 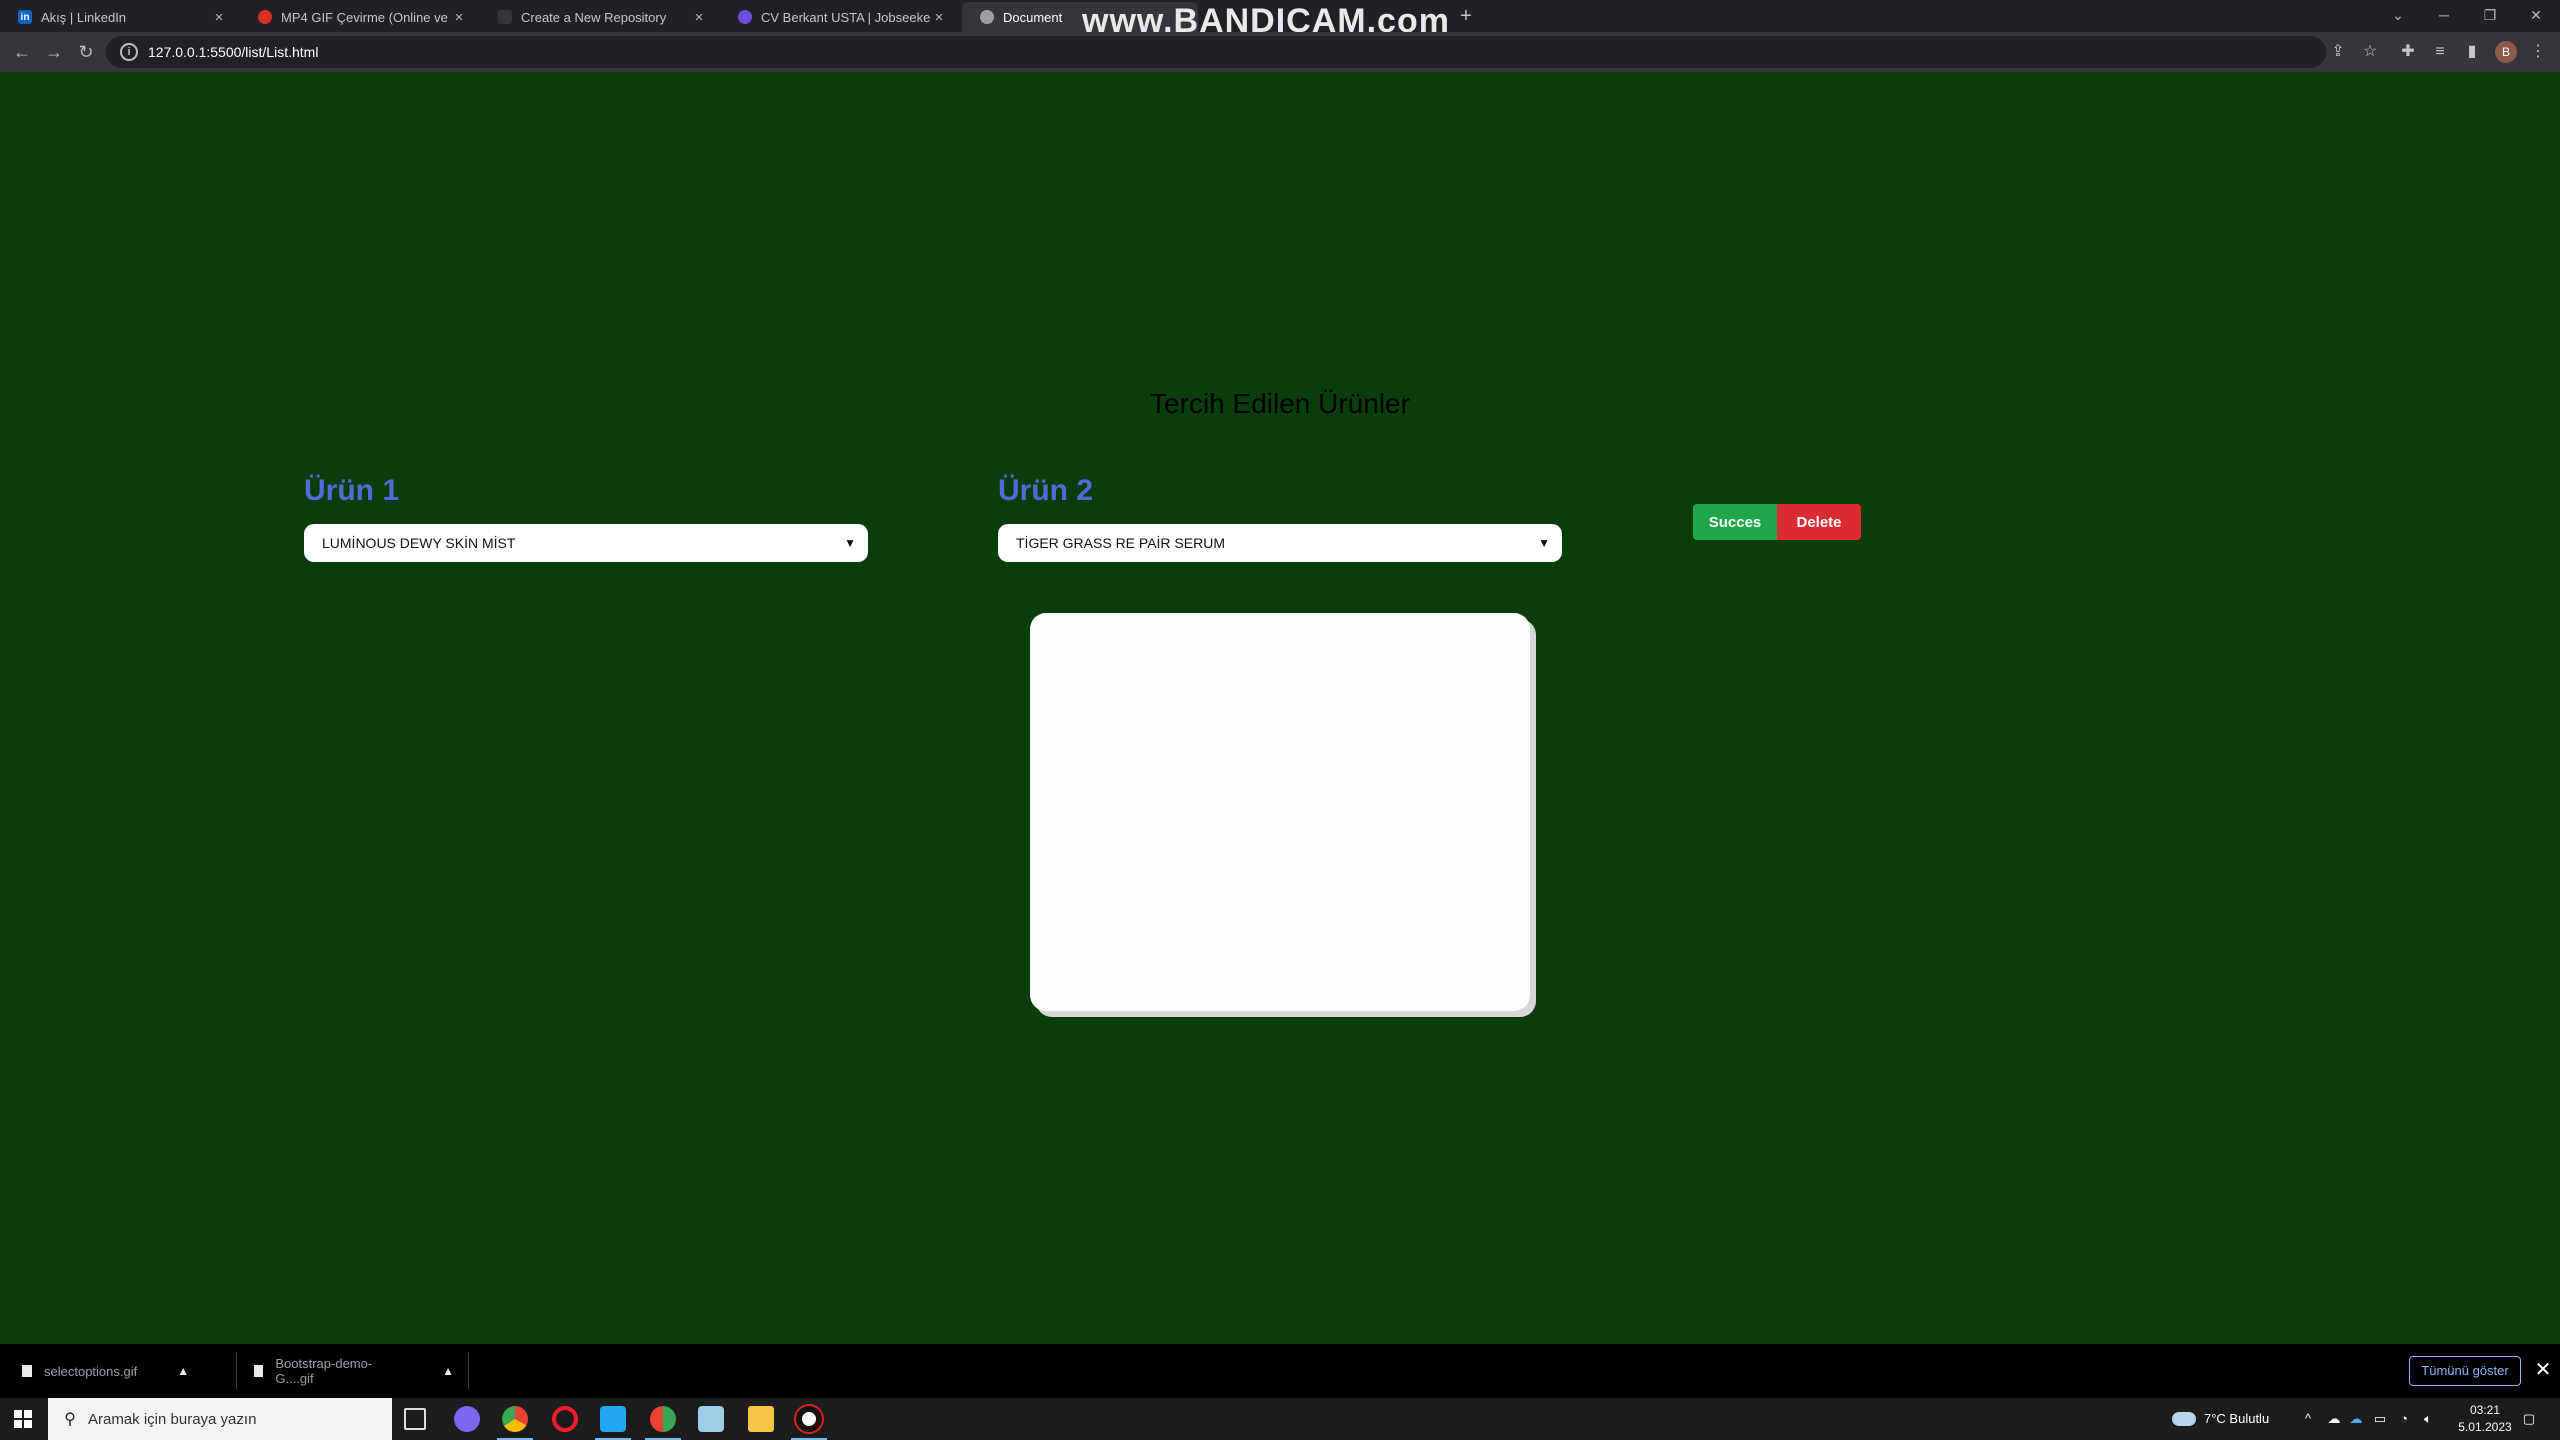 I want to click on volume-icon: 🔈︎, so click(x=2428, y=1419).